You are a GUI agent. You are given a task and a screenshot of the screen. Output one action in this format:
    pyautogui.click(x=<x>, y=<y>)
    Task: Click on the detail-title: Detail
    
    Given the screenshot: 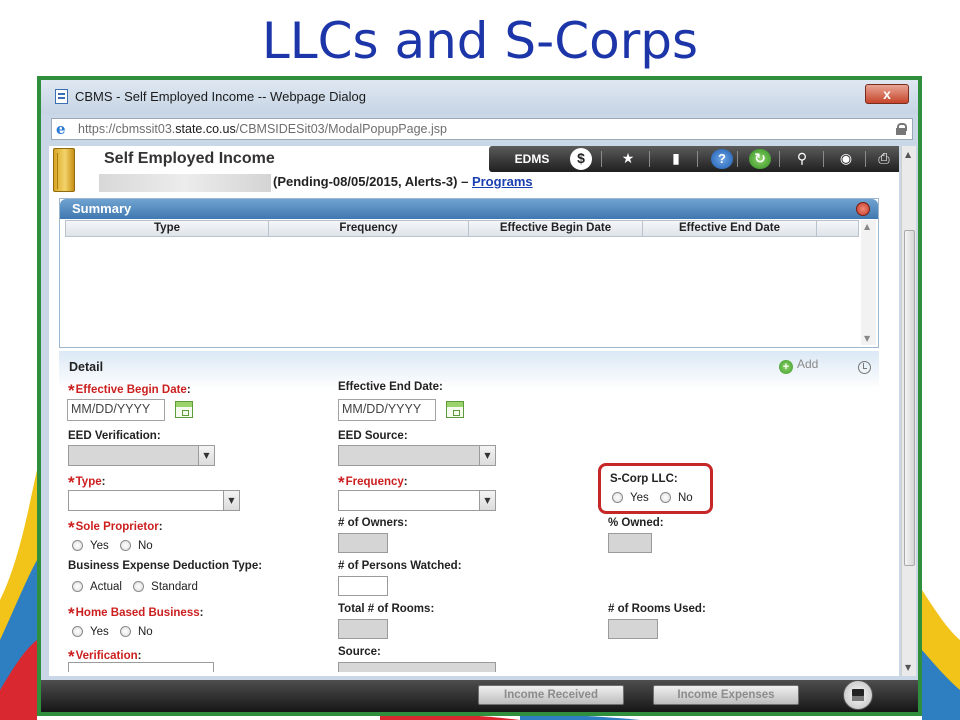 What is the action you would take?
    pyautogui.click(x=86, y=367)
    